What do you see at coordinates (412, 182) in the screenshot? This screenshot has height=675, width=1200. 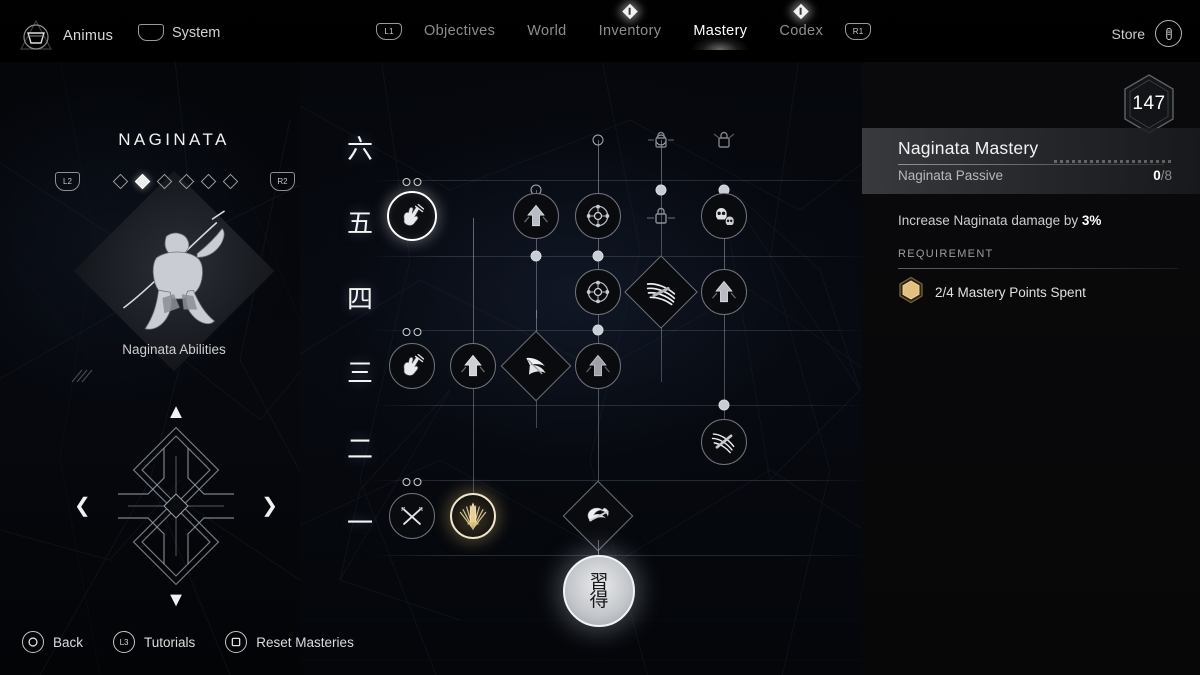 I see `ability-pips` at bounding box center [412, 182].